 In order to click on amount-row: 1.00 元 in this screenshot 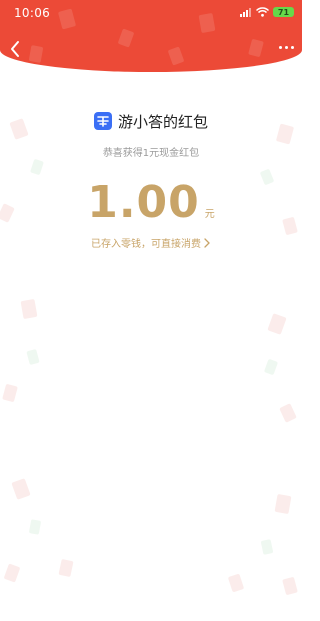, I will do `click(151, 203)`.